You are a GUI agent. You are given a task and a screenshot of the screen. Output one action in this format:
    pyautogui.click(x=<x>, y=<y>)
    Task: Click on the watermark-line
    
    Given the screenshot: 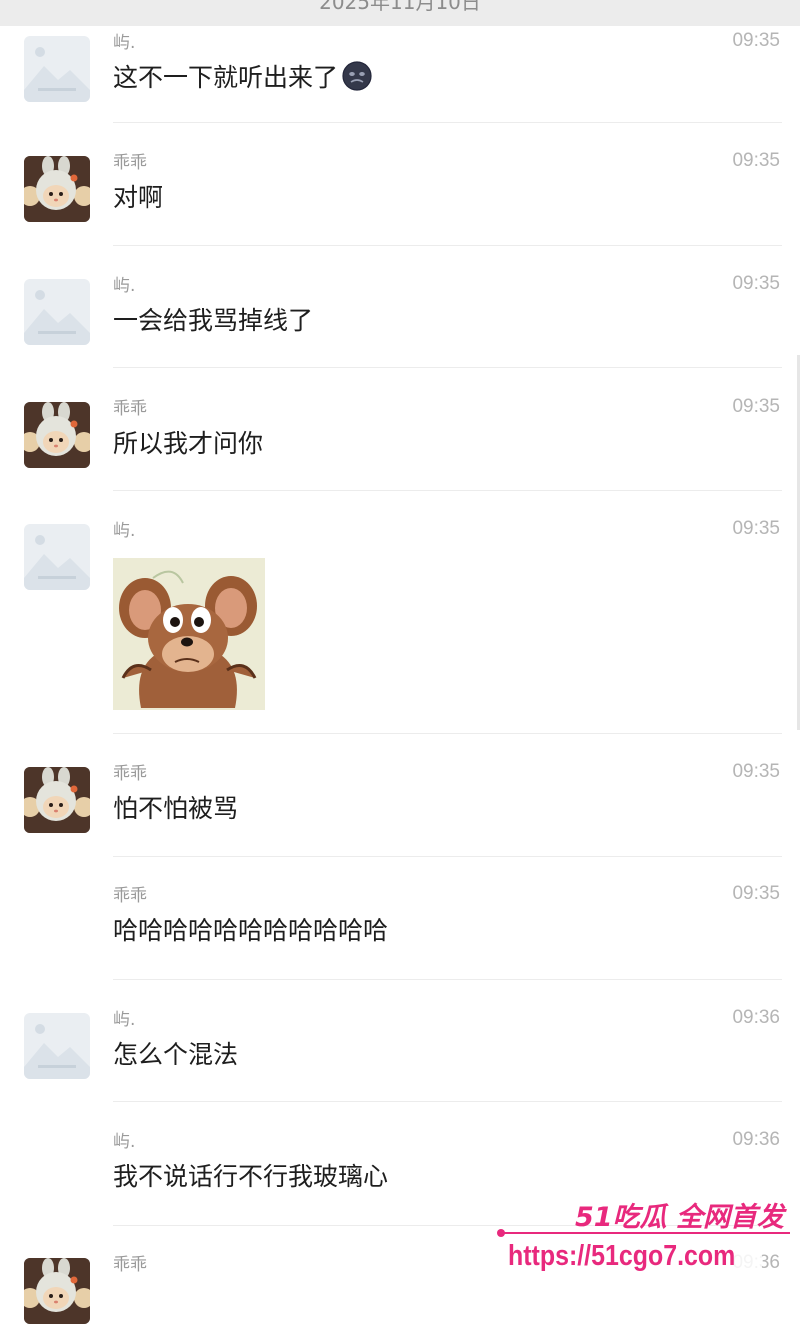 What is the action you would take?
    pyautogui.click(x=645, y=1233)
    